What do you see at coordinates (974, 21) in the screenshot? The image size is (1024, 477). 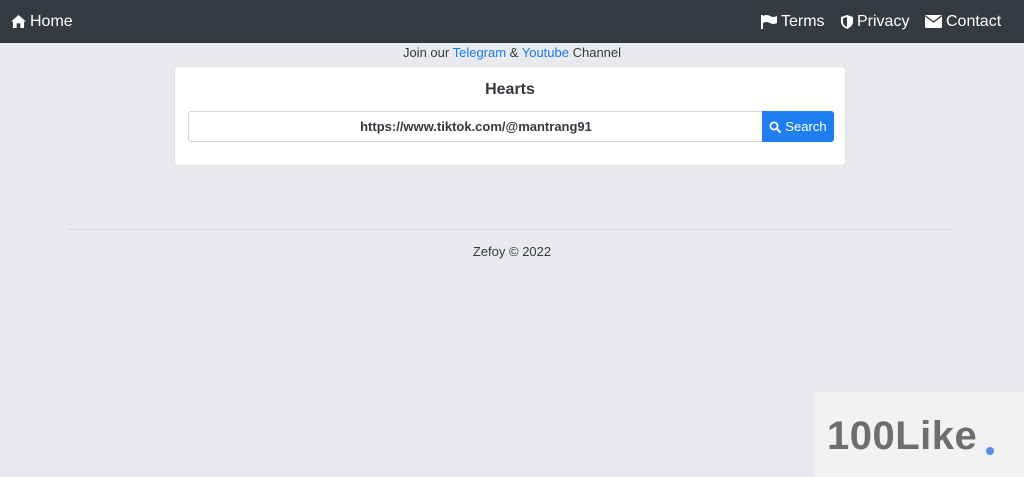 I see `nav-contact-label: Contact` at bounding box center [974, 21].